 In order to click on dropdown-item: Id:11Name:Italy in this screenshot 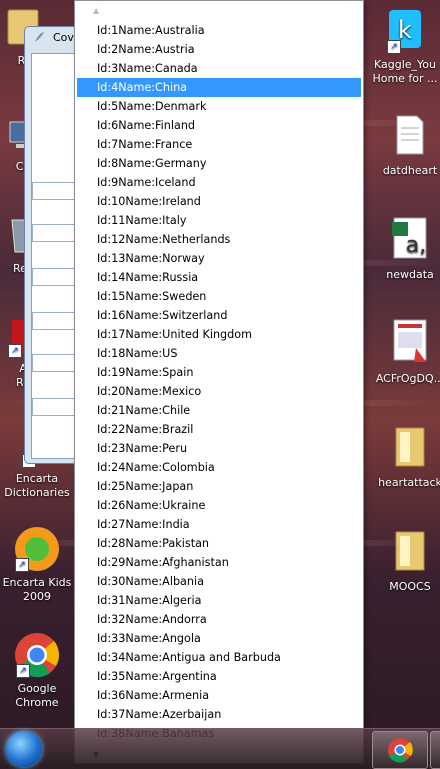, I will do `click(219, 220)`.